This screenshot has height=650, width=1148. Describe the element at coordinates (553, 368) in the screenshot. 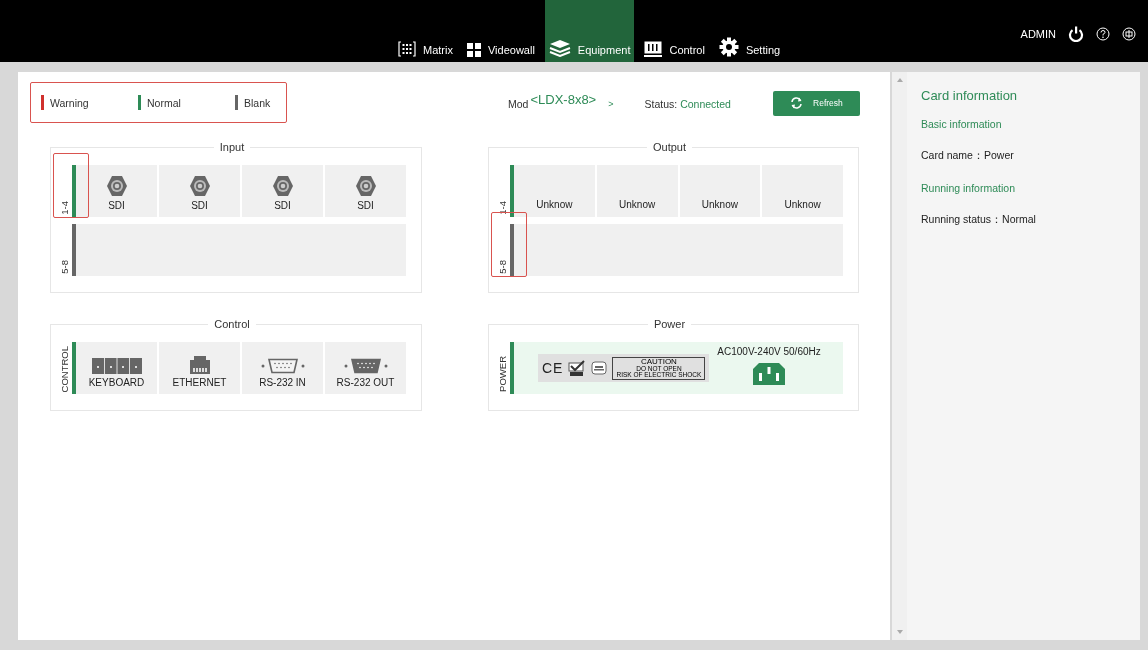

I see `mark-text: CE` at that location.